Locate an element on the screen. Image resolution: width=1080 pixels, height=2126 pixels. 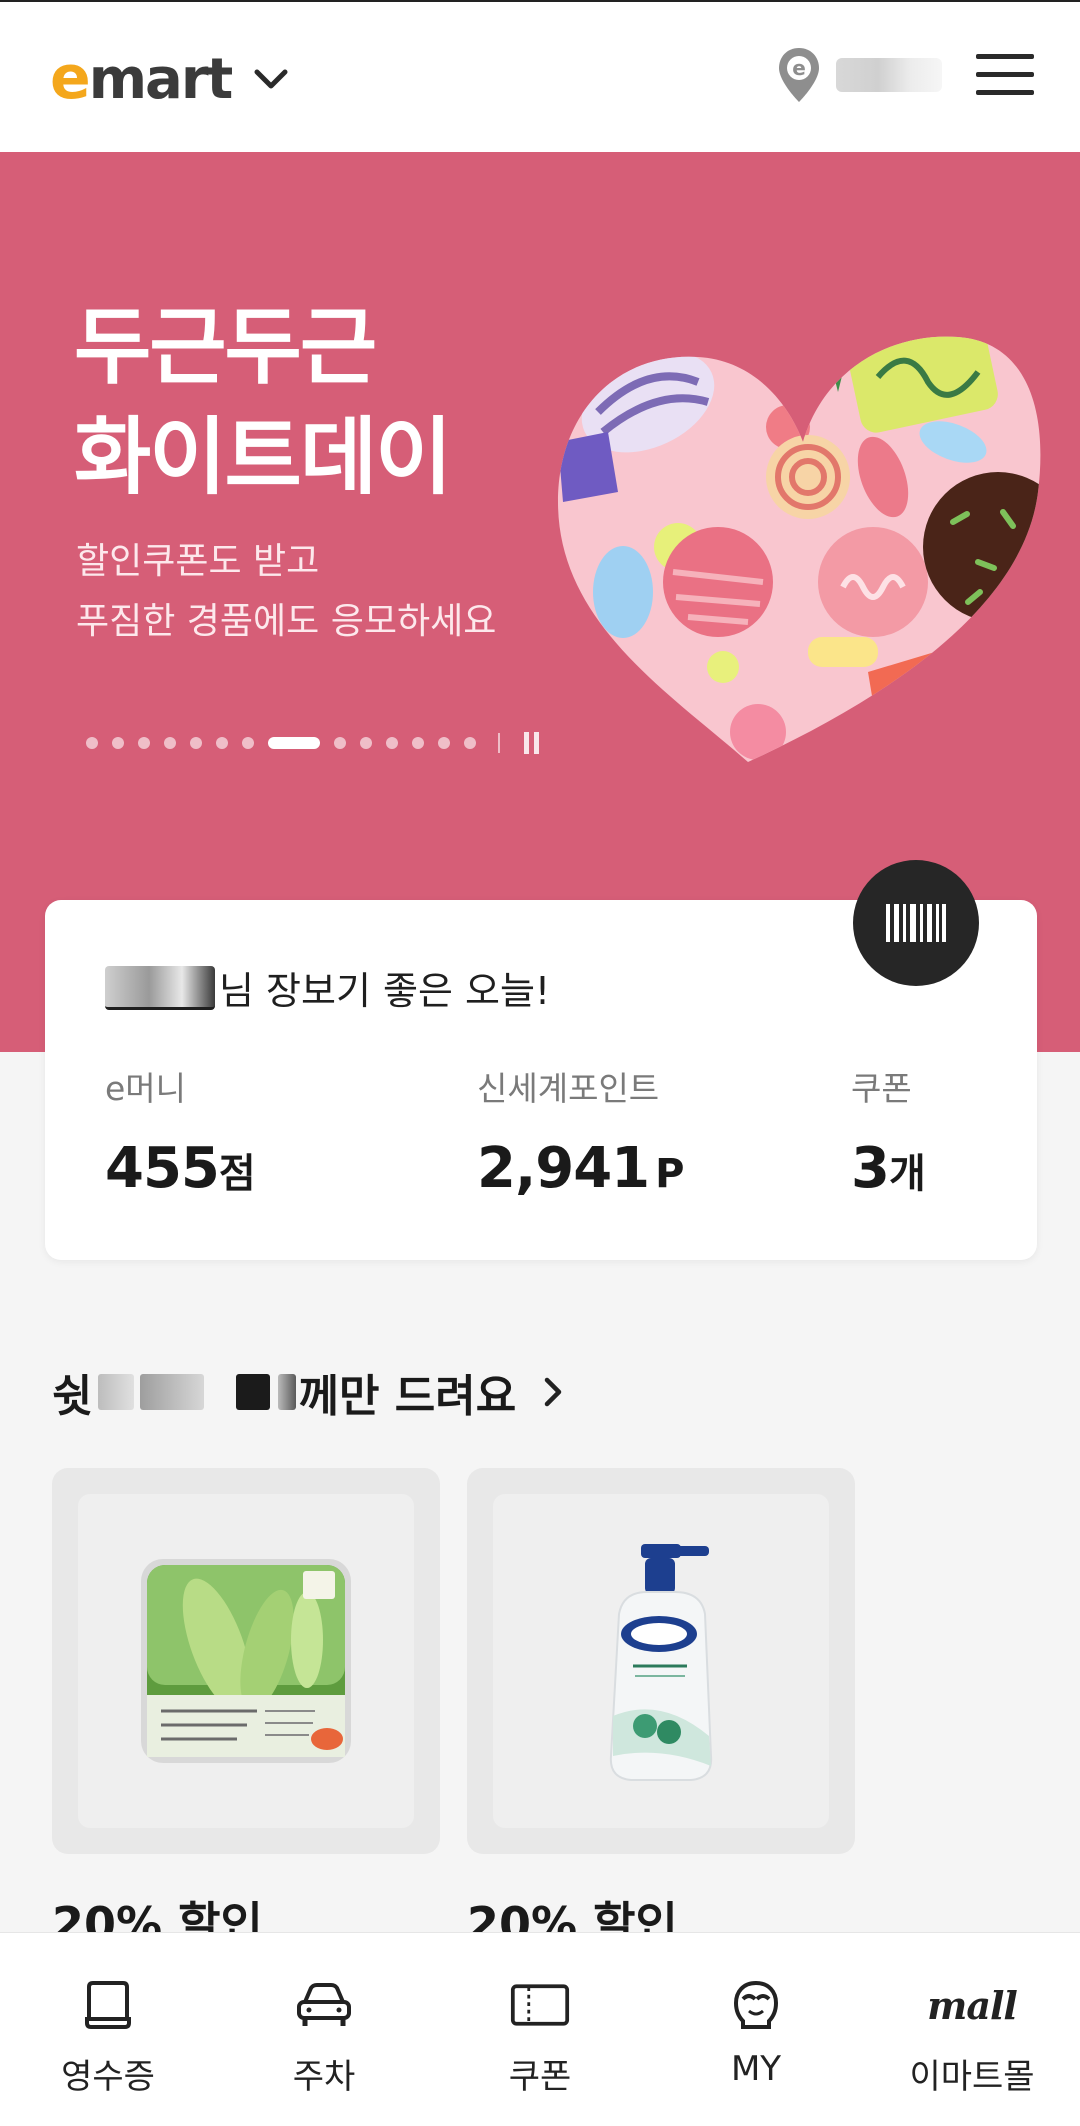
nav-label-coupon: 쿠폰 is located at coordinates (540, 2077).